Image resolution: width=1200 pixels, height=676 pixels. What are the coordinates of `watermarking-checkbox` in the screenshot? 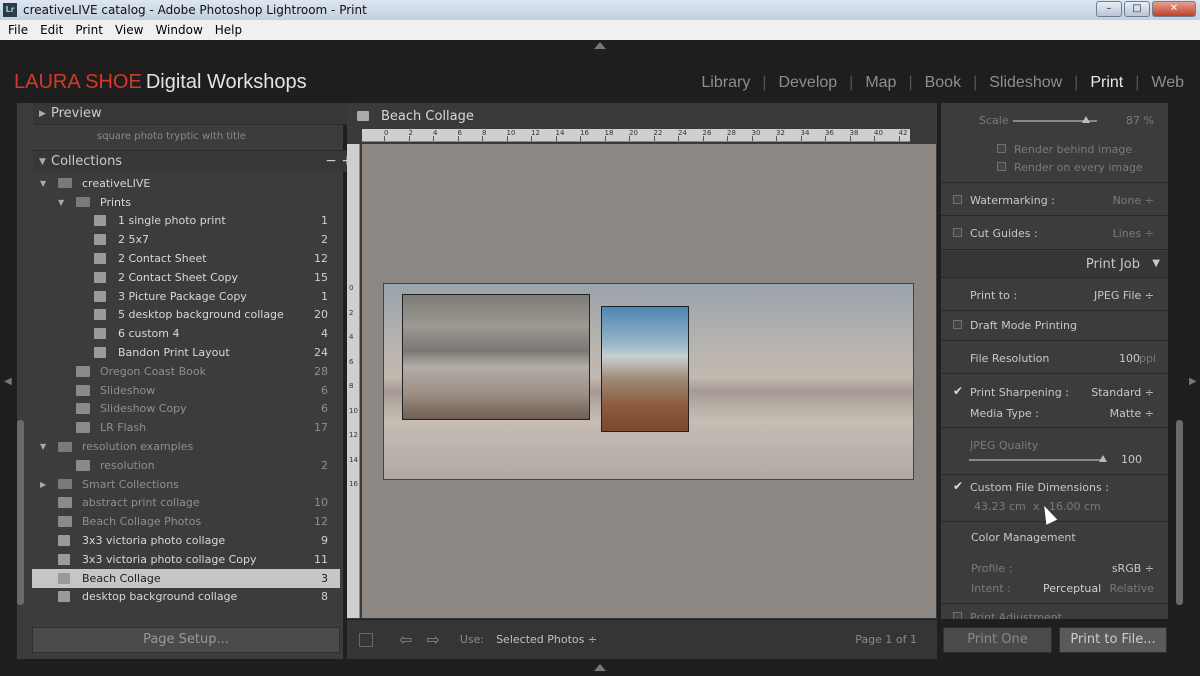 It's located at (957, 199).